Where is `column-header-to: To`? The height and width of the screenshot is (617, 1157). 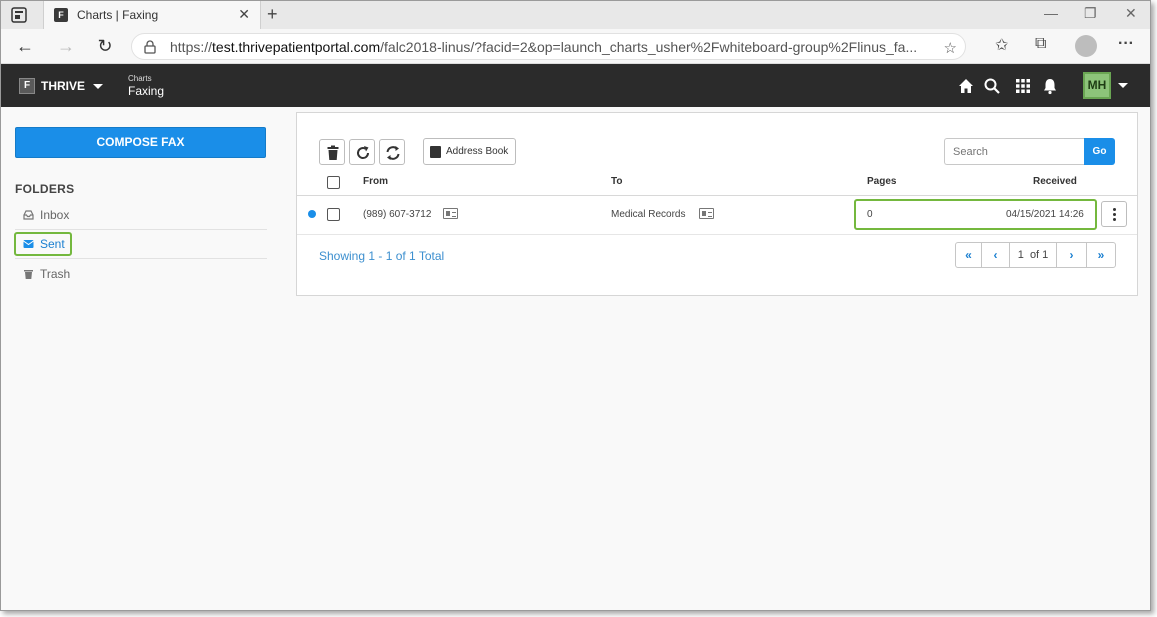 column-header-to: To is located at coordinates (616, 181).